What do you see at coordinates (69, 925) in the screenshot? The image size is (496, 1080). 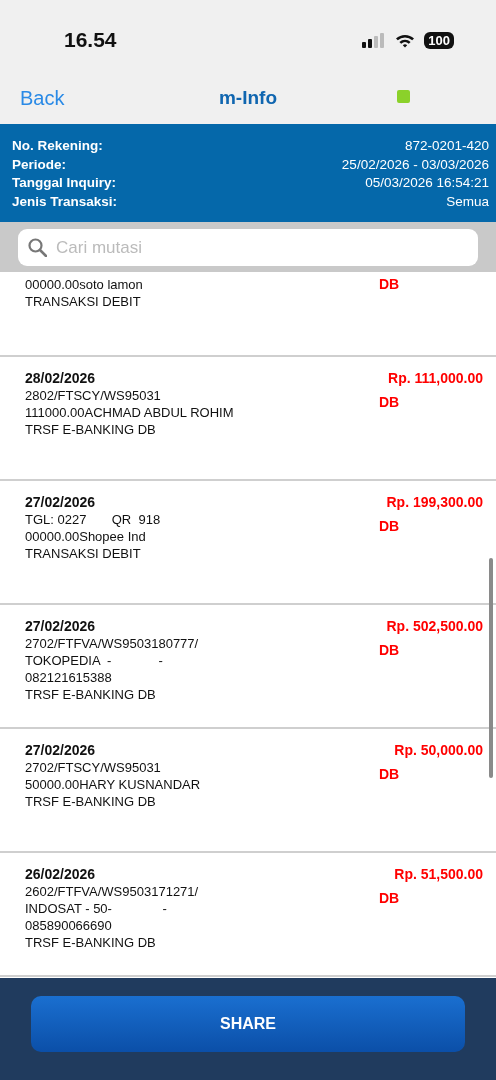 I see `transaction-description: 085890066690` at bounding box center [69, 925].